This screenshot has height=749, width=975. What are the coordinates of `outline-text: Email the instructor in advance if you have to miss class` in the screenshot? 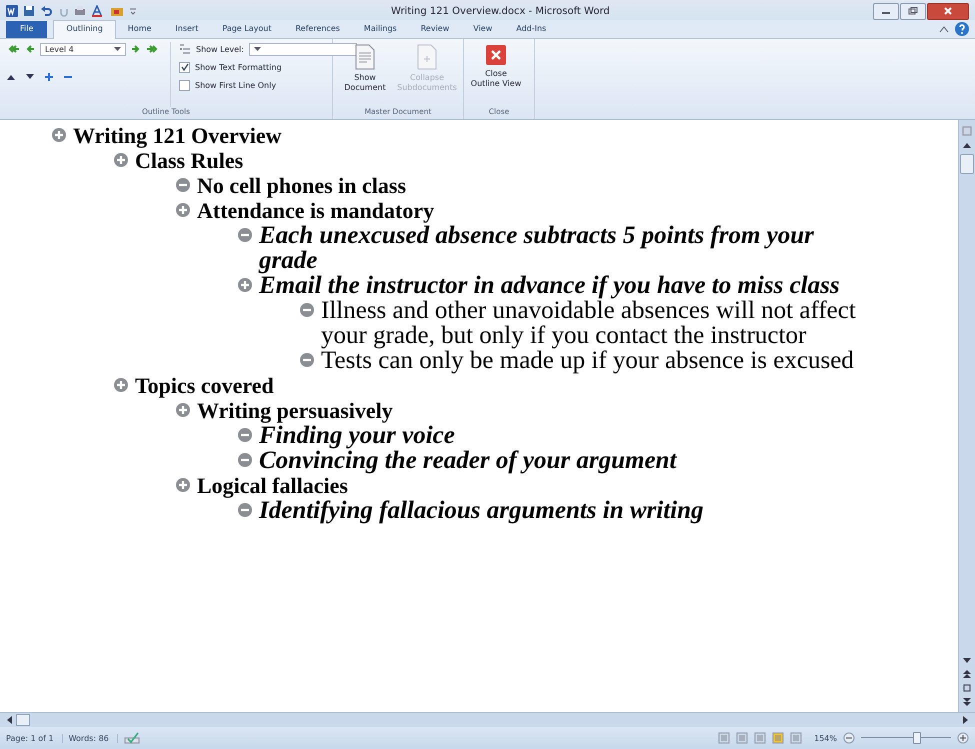 It's located at (549, 285).